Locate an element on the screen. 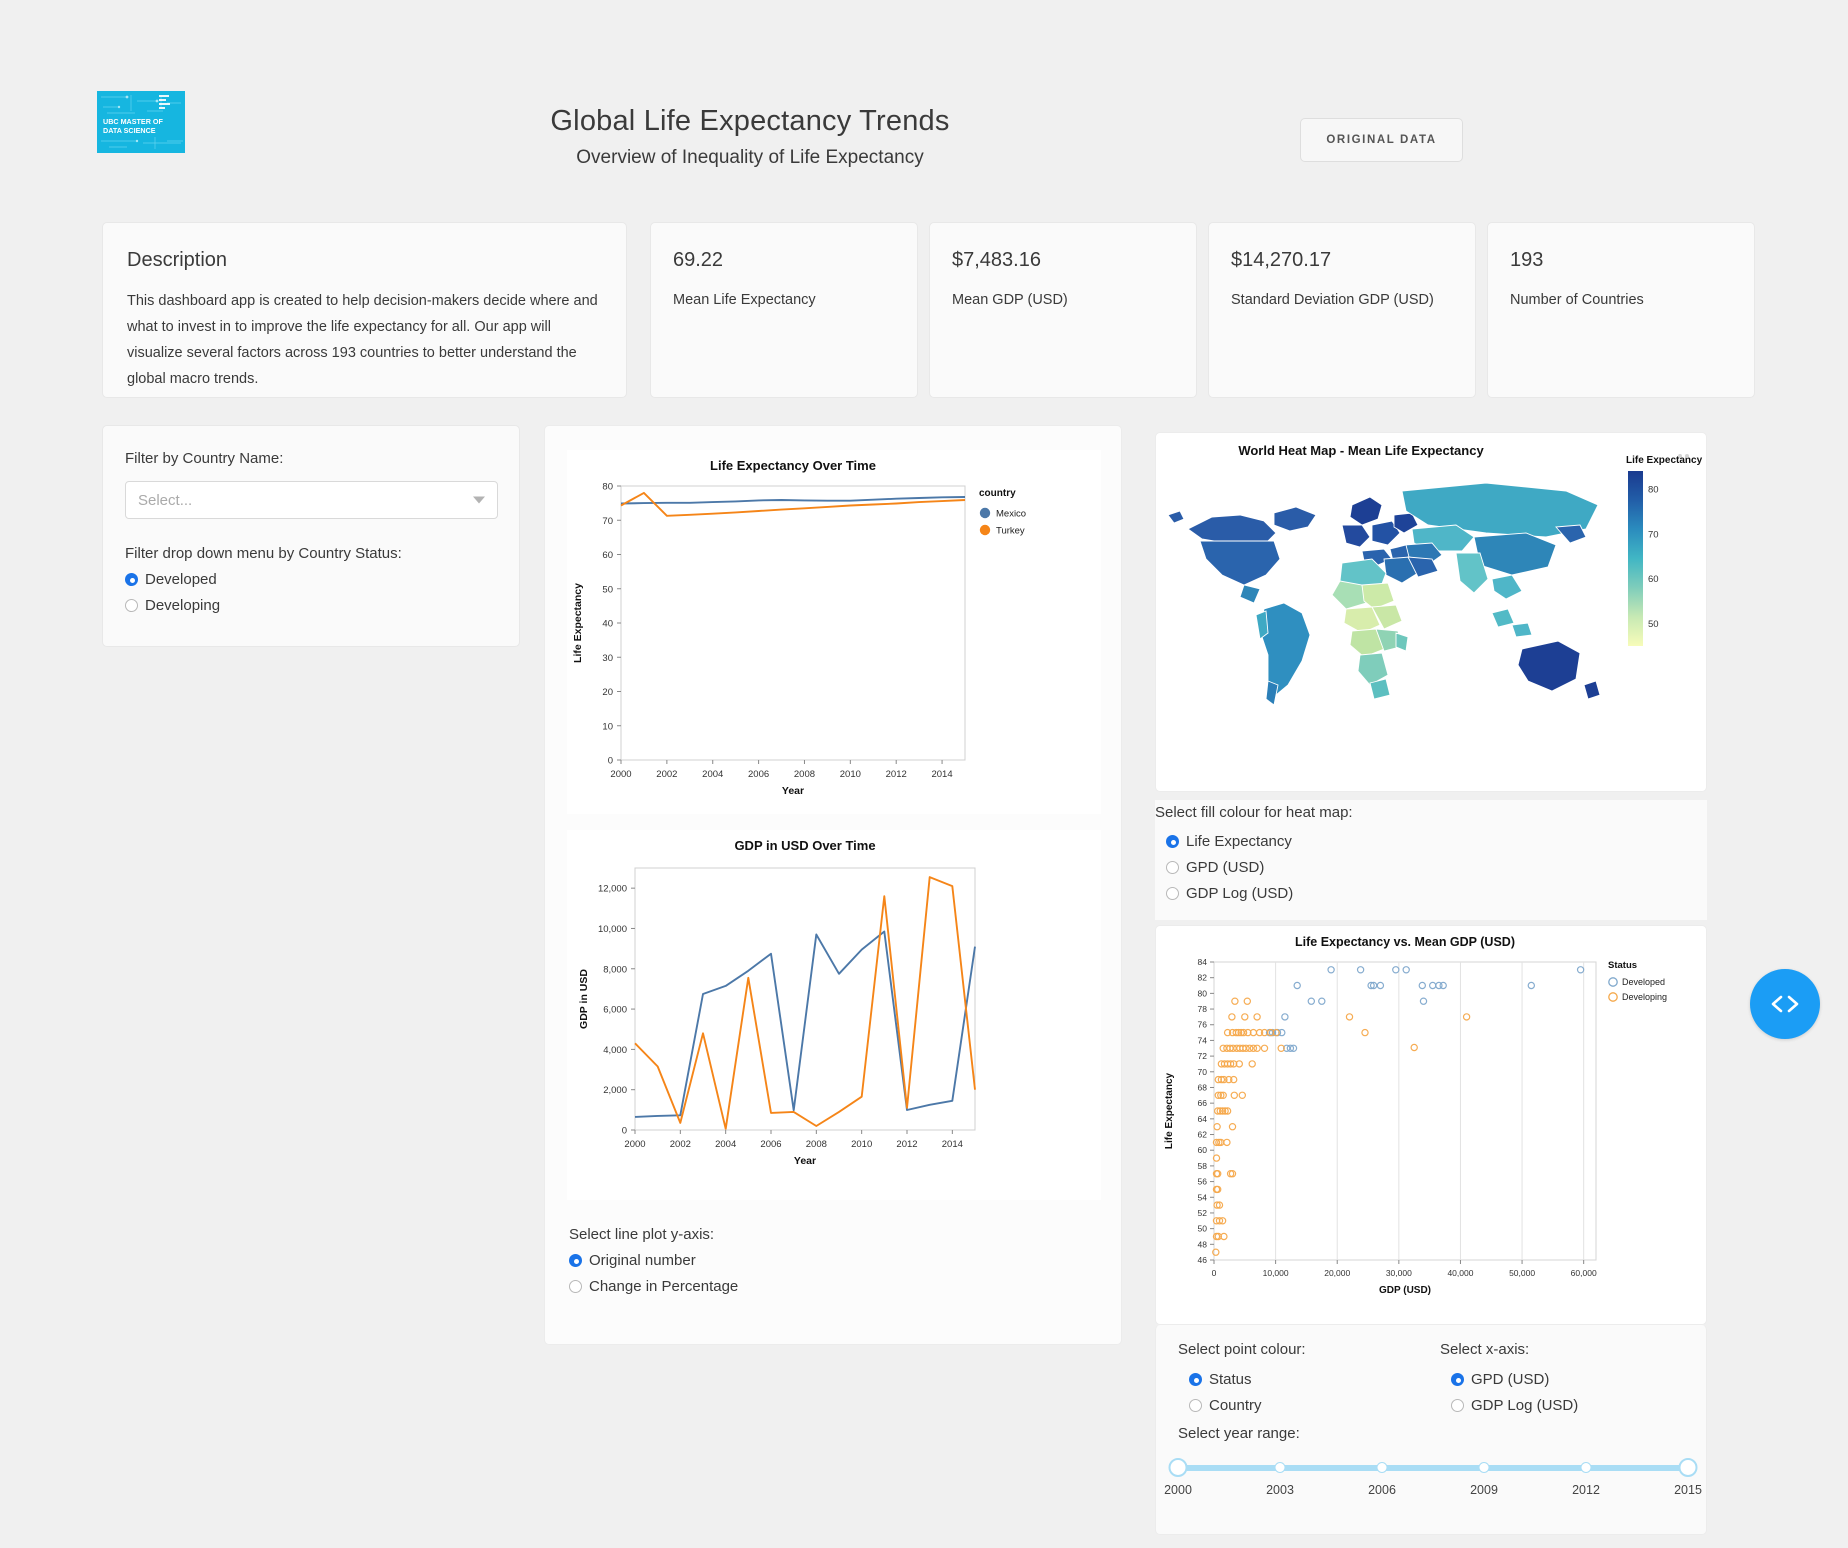  stat-label: Number of Countries is located at coordinates (1577, 300).